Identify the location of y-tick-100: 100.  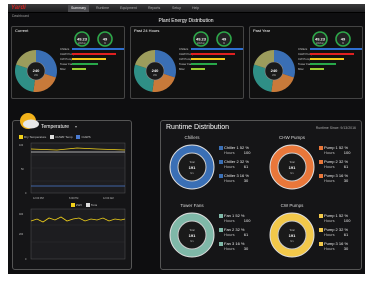
(21, 145).